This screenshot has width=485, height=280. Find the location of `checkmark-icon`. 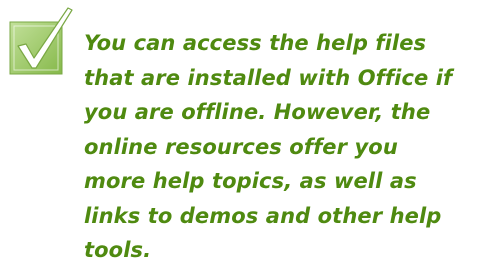

checkmark-icon is located at coordinates (41, 41).